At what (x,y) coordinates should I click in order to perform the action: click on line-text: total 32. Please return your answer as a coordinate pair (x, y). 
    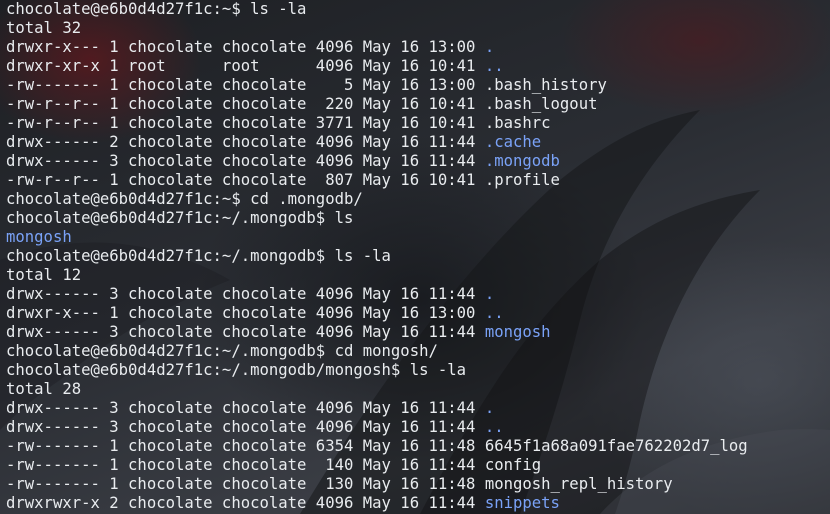
    Looking at the image, I should click on (44, 28).